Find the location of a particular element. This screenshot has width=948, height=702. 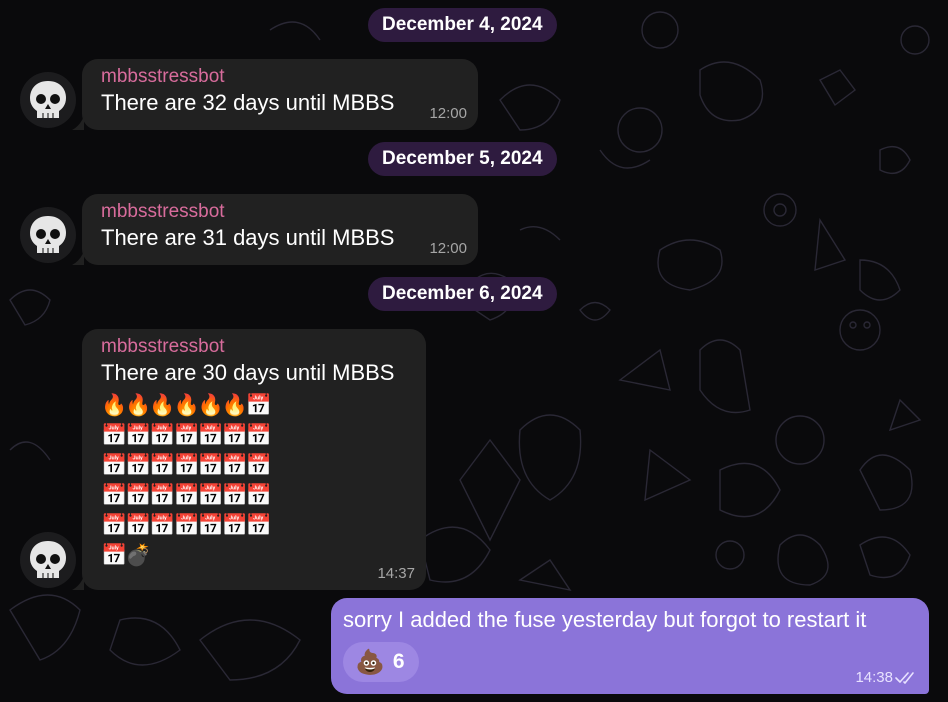

poop-emoji-icon: 💩 is located at coordinates (370, 662).